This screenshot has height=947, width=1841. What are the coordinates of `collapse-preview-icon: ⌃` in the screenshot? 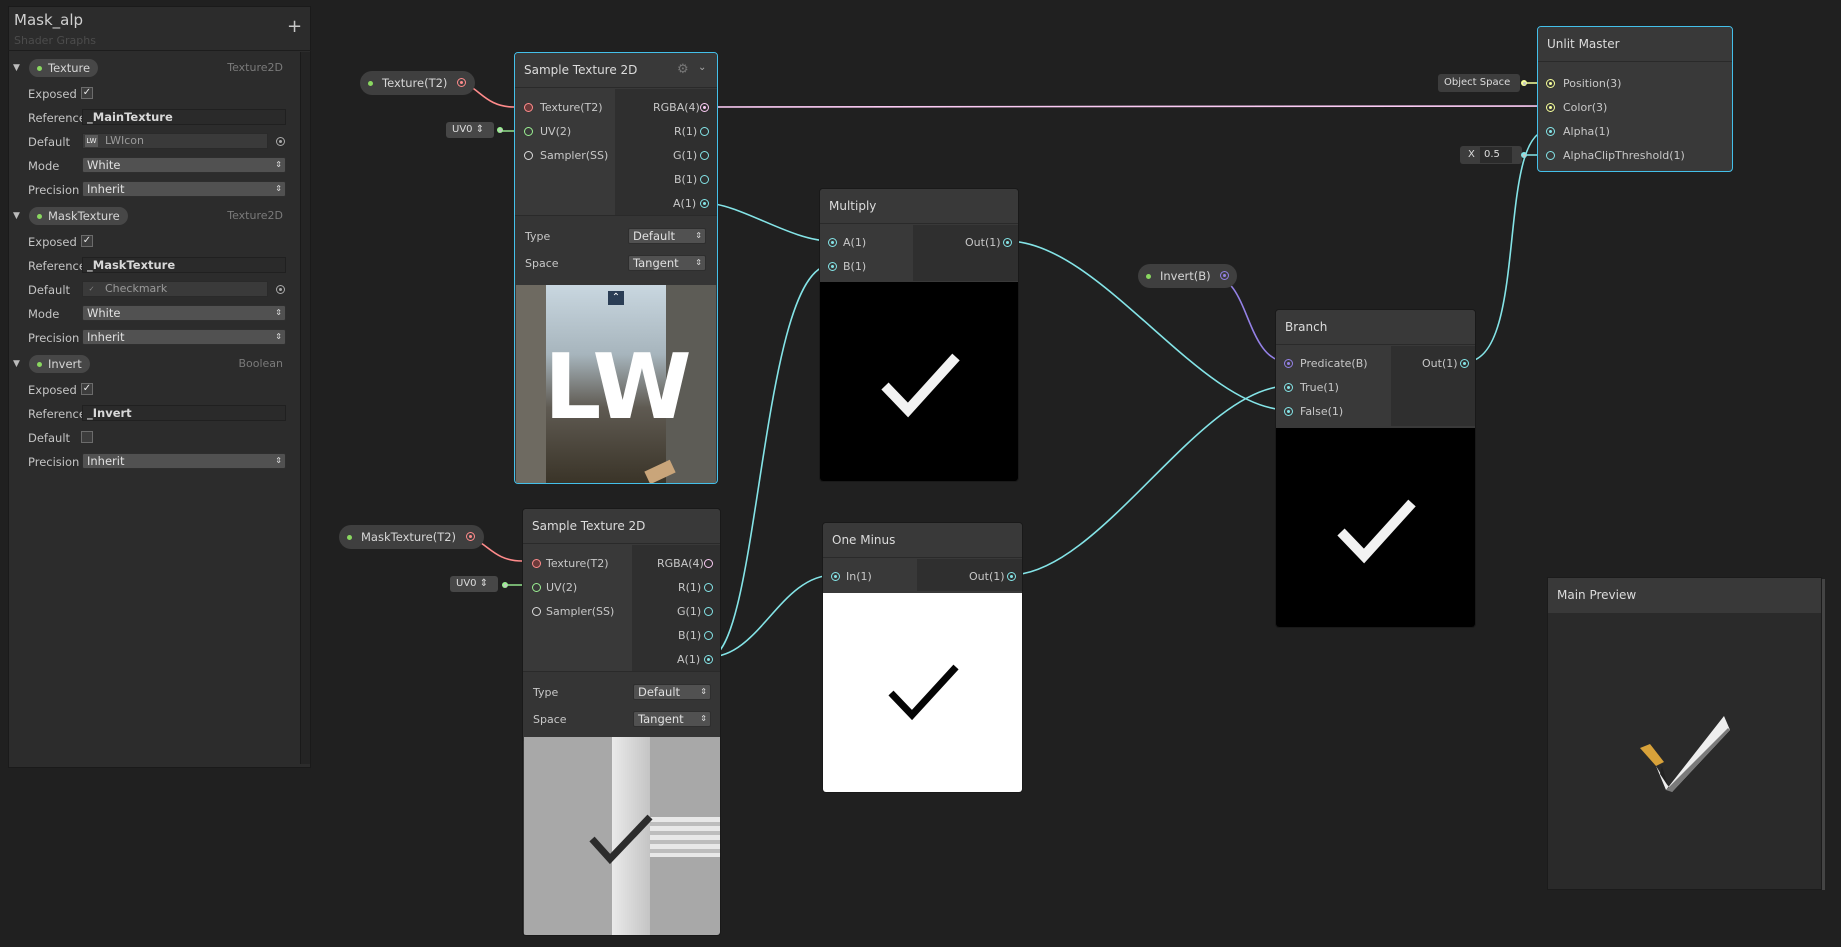 It's located at (616, 298).